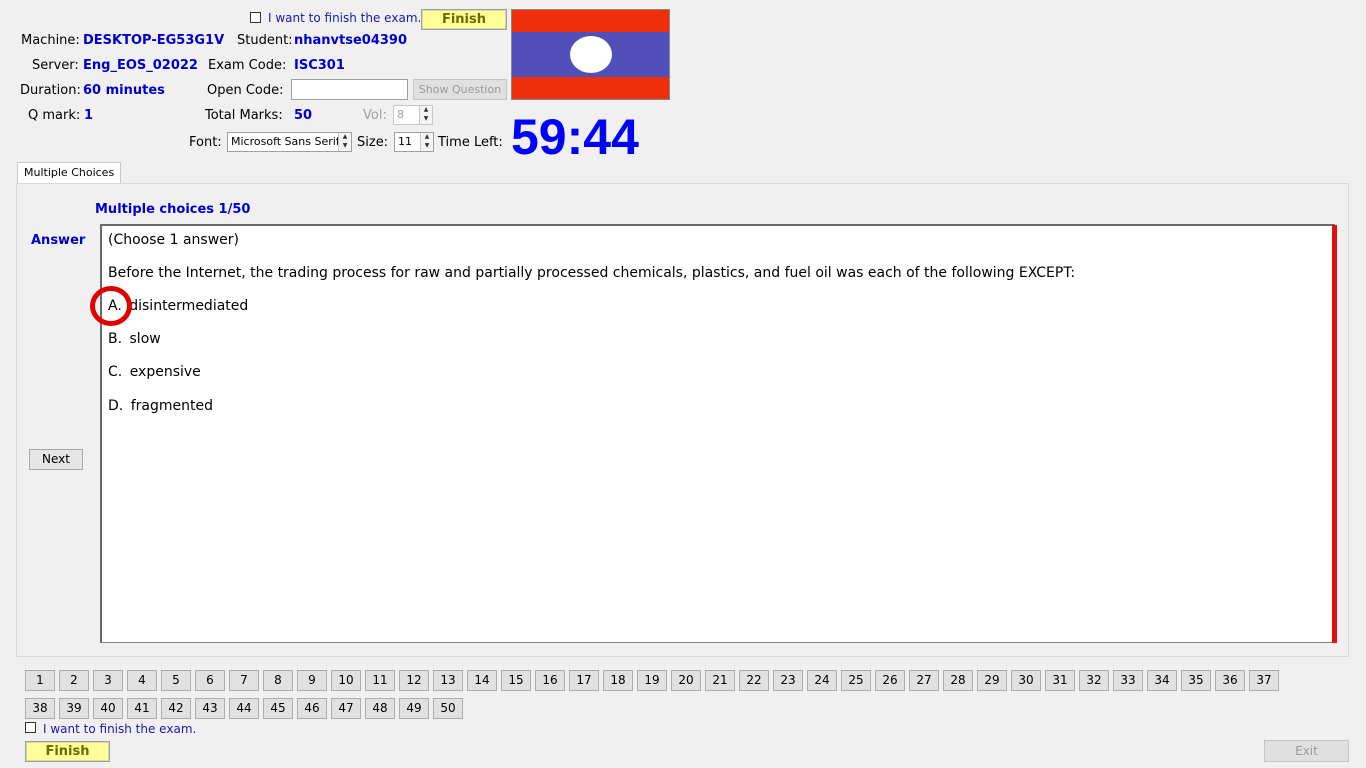  I want to click on total-marks-value: 50, so click(303, 115).